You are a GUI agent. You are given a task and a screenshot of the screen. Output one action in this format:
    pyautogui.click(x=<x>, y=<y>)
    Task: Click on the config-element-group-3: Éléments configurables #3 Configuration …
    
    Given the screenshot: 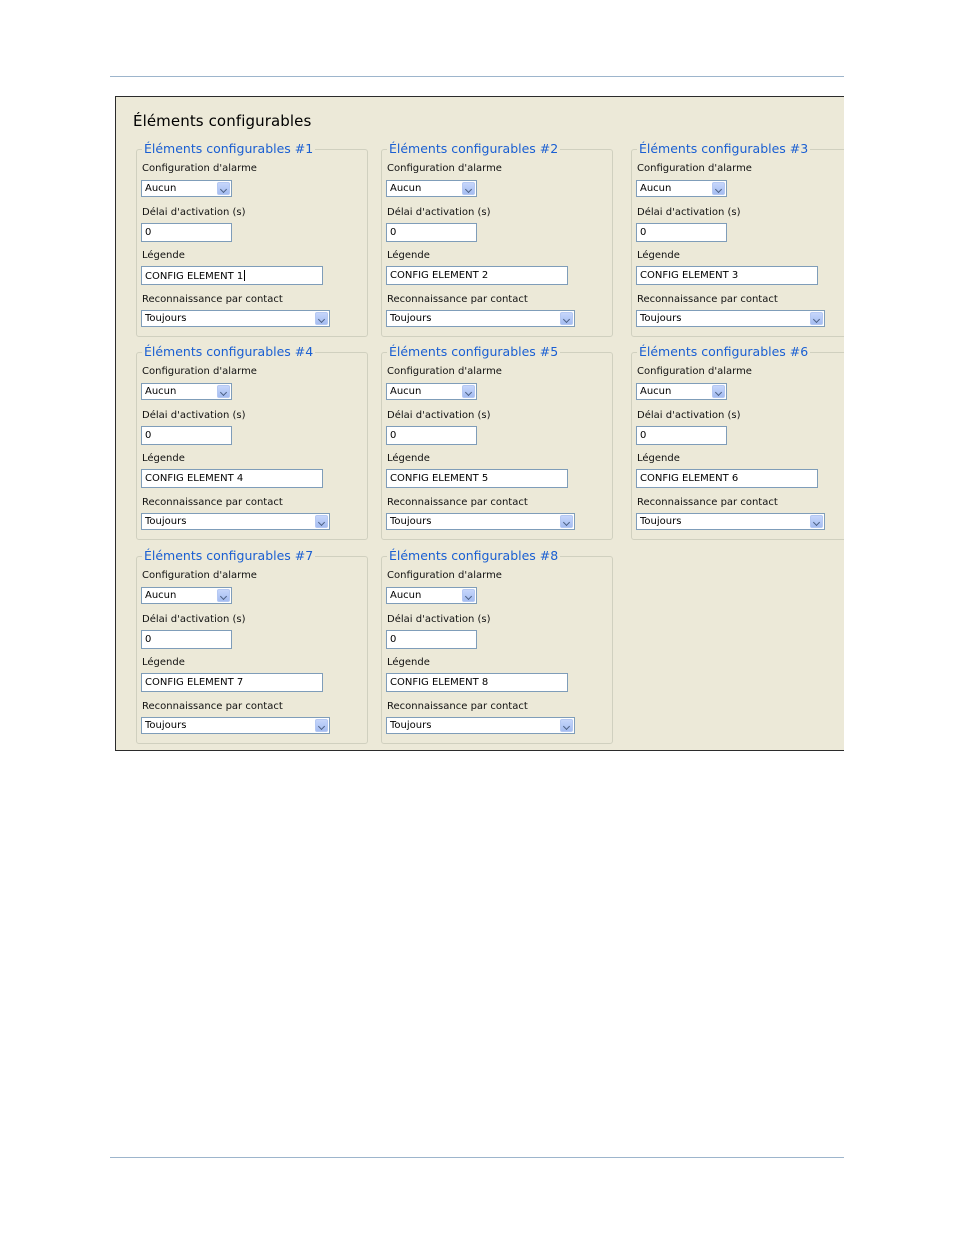 What is the action you would take?
    pyautogui.click(x=737, y=239)
    